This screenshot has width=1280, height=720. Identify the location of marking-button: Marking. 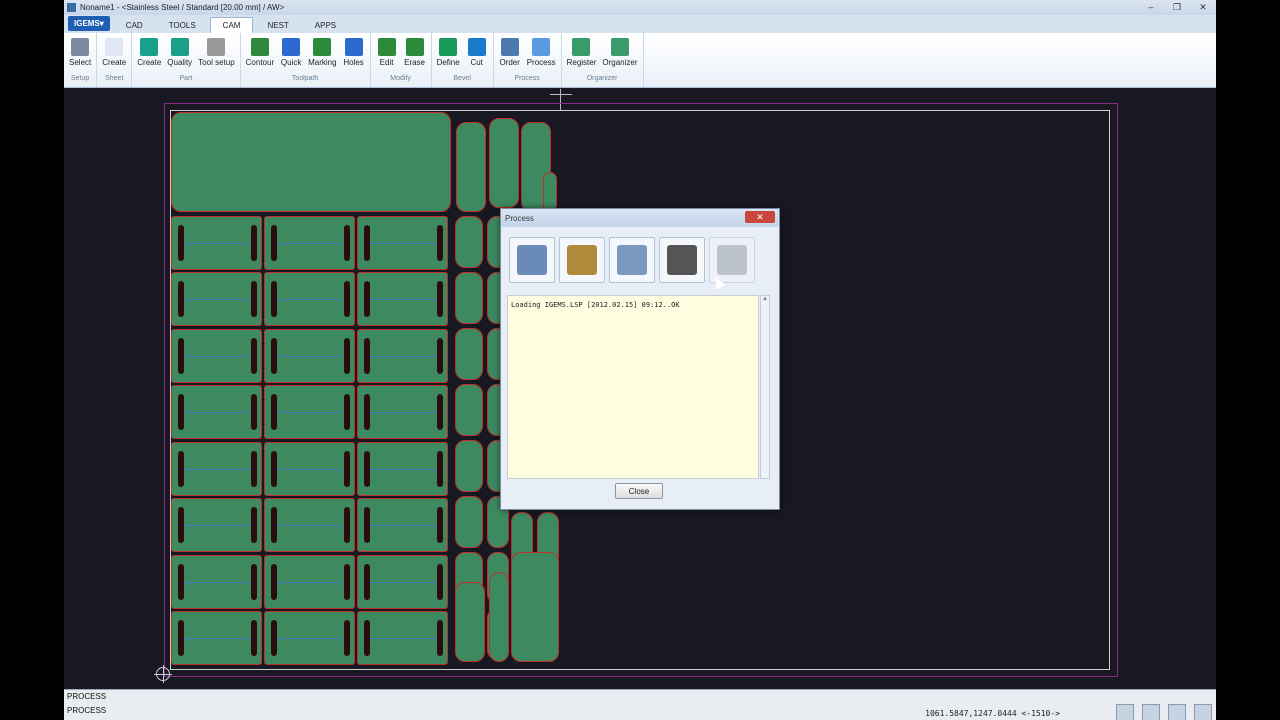
(322, 55).